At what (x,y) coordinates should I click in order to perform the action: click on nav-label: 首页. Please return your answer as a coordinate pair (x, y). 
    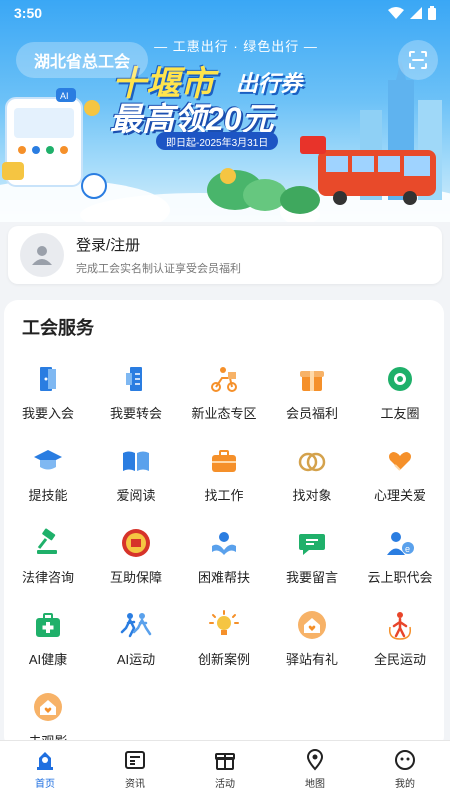
    Looking at the image, I should click on (45, 784).